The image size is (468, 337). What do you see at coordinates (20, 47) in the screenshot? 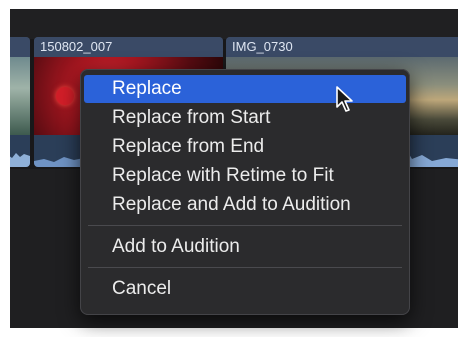
I see `clip-name` at bounding box center [20, 47].